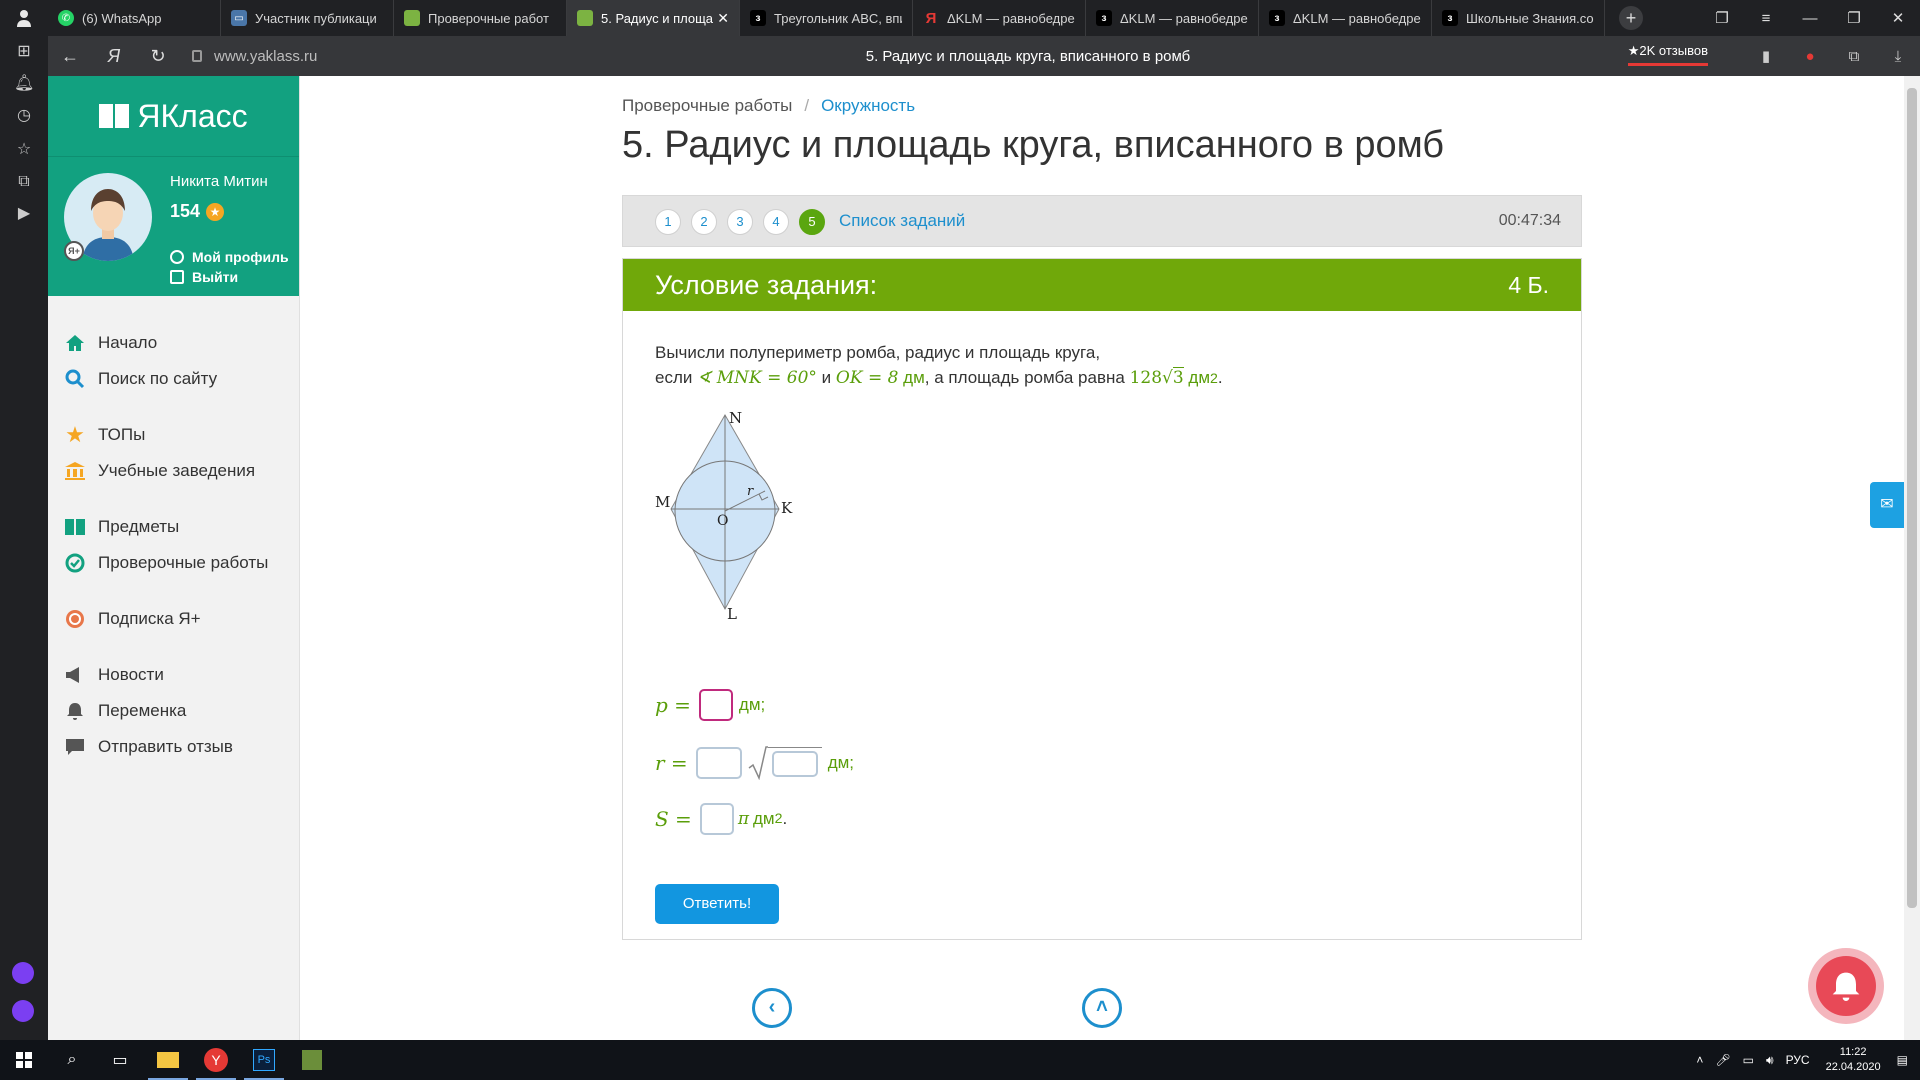 The width and height of the screenshot is (1920, 1080). What do you see at coordinates (1748, 1060) in the screenshot?
I see `network-icon: ▭` at bounding box center [1748, 1060].